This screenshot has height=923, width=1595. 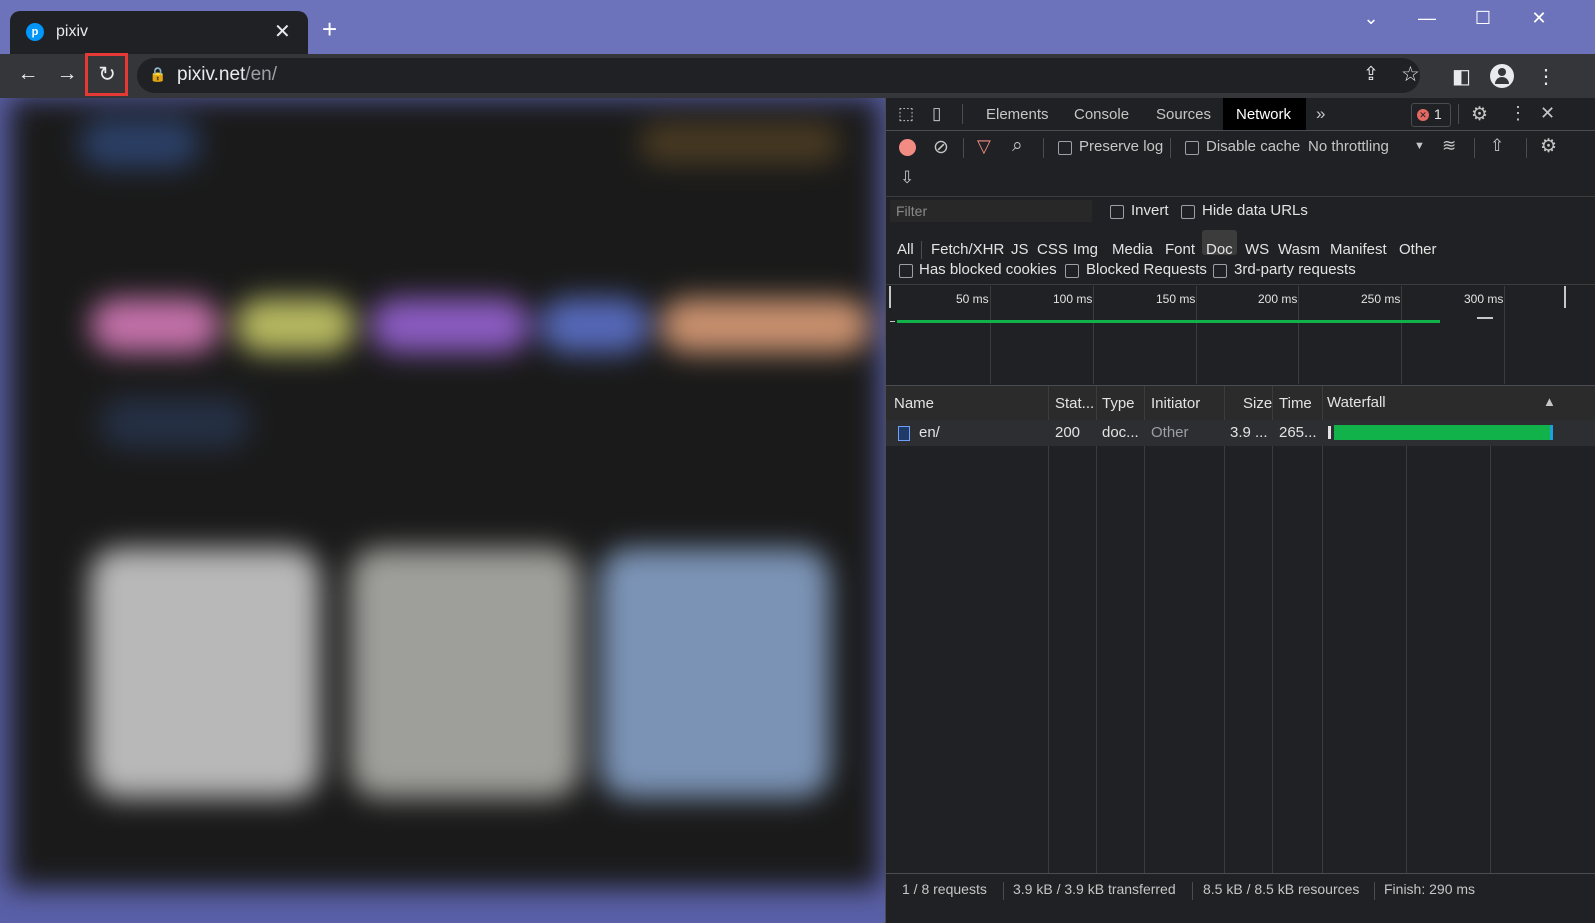 What do you see at coordinates (1072, 271) in the screenshot?
I see `blocked-requests-checkbox` at bounding box center [1072, 271].